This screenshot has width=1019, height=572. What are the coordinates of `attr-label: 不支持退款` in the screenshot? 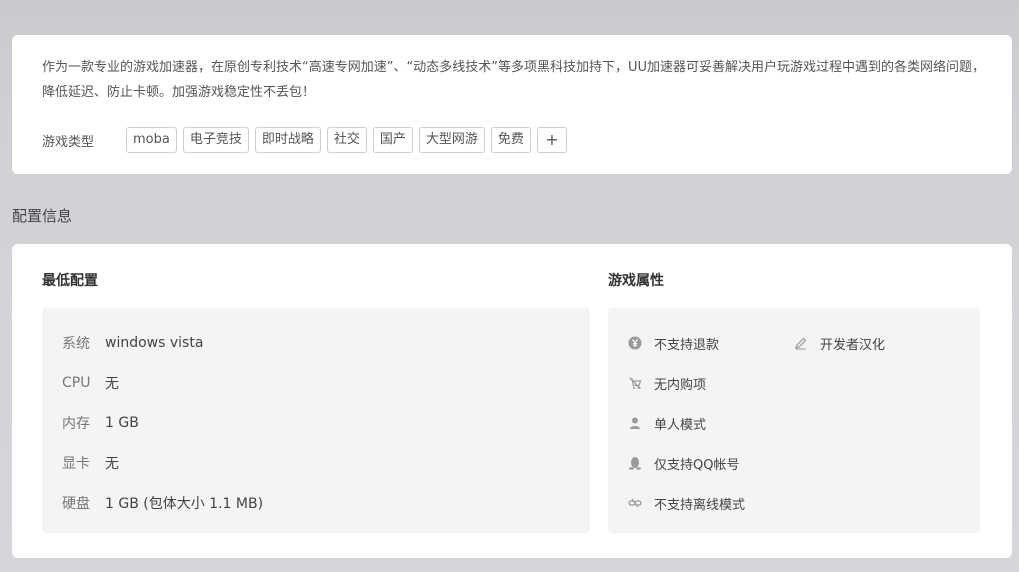 It's located at (687, 345).